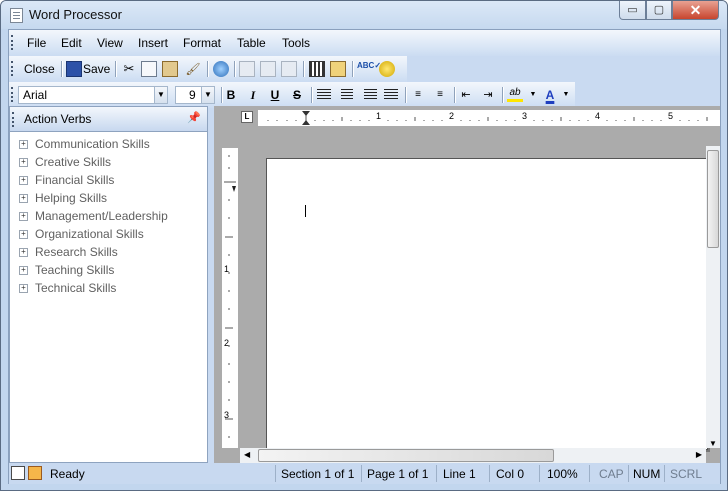 The width and height of the screenshot is (728, 491). What do you see at coordinates (466, 95) in the screenshot?
I see `decrease-indent-icon: ⇤` at bounding box center [466, 95].